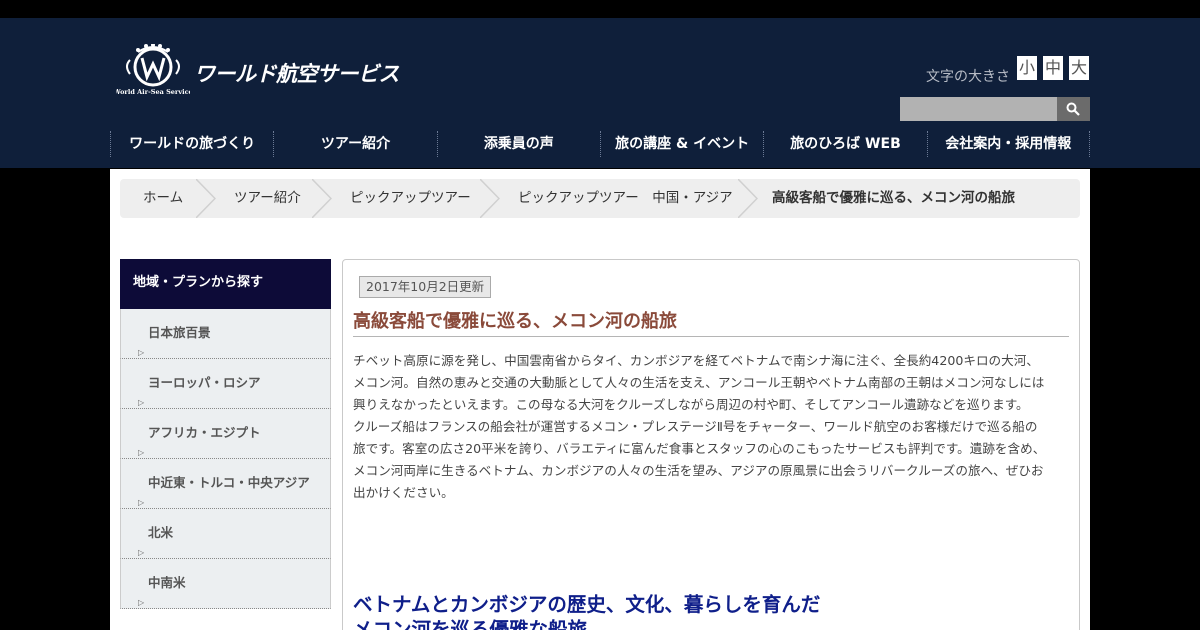 This screenshot has height=630, width=1200. Describe the element at coordinates (1053, 68) in the screenshot. I see `font-size-medium-button: 中` at that location.